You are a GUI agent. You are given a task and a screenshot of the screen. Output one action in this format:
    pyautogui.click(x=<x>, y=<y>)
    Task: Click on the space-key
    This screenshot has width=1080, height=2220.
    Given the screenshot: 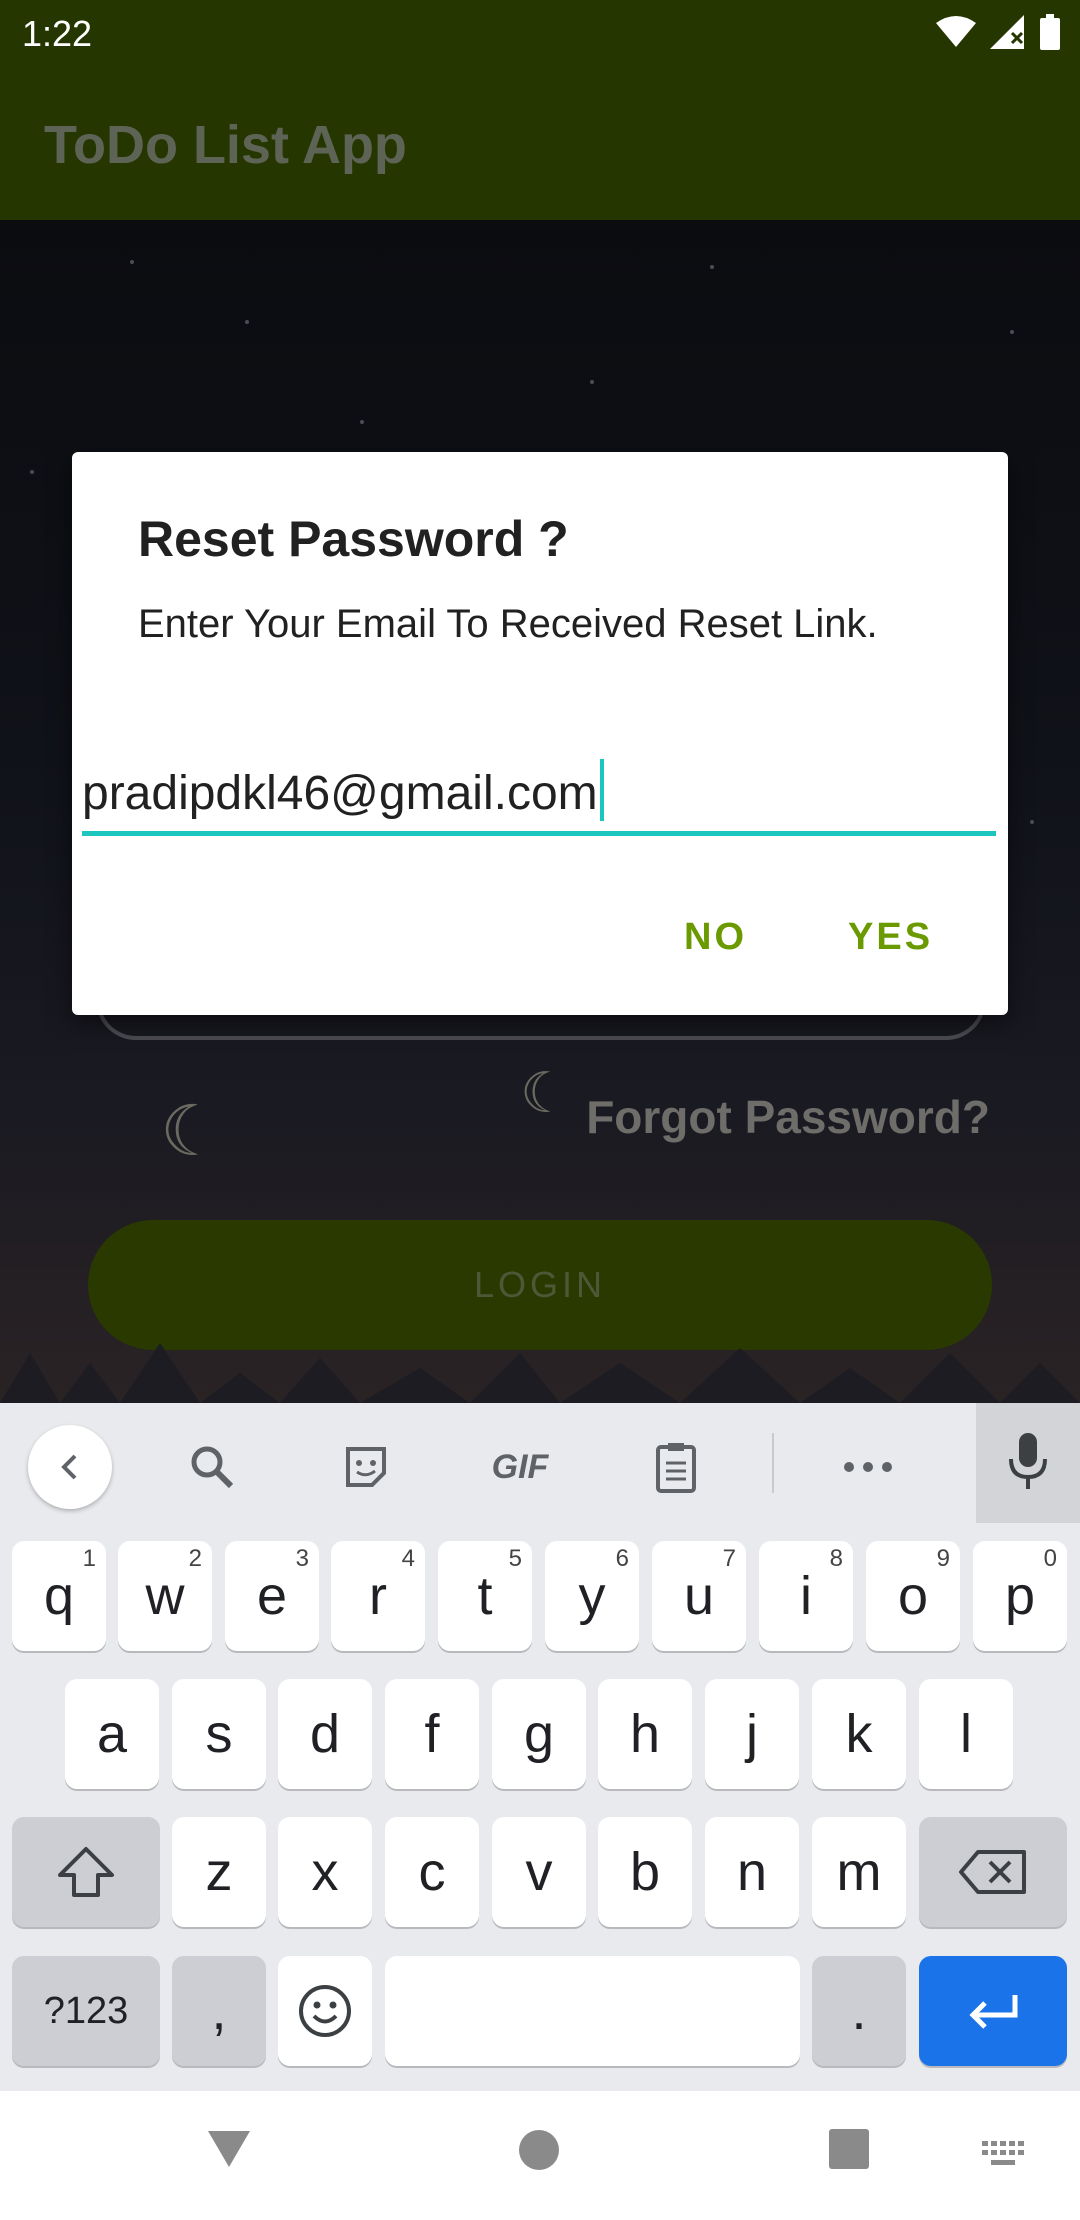 What is the action you would take?
    pyautogui.click(x=592, y=2011)
    